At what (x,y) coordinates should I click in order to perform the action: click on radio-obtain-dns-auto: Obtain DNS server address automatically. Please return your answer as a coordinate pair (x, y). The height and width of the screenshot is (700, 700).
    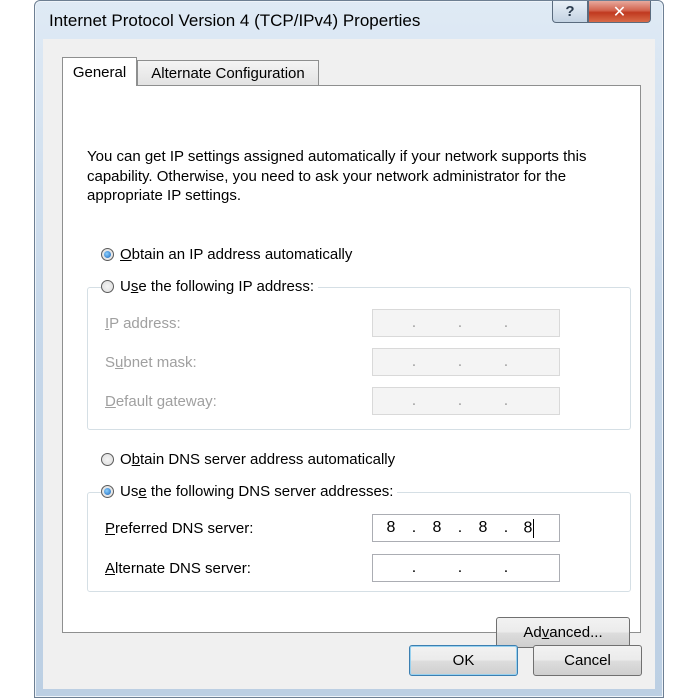
    Looking at the image, I should click on (250, 459).